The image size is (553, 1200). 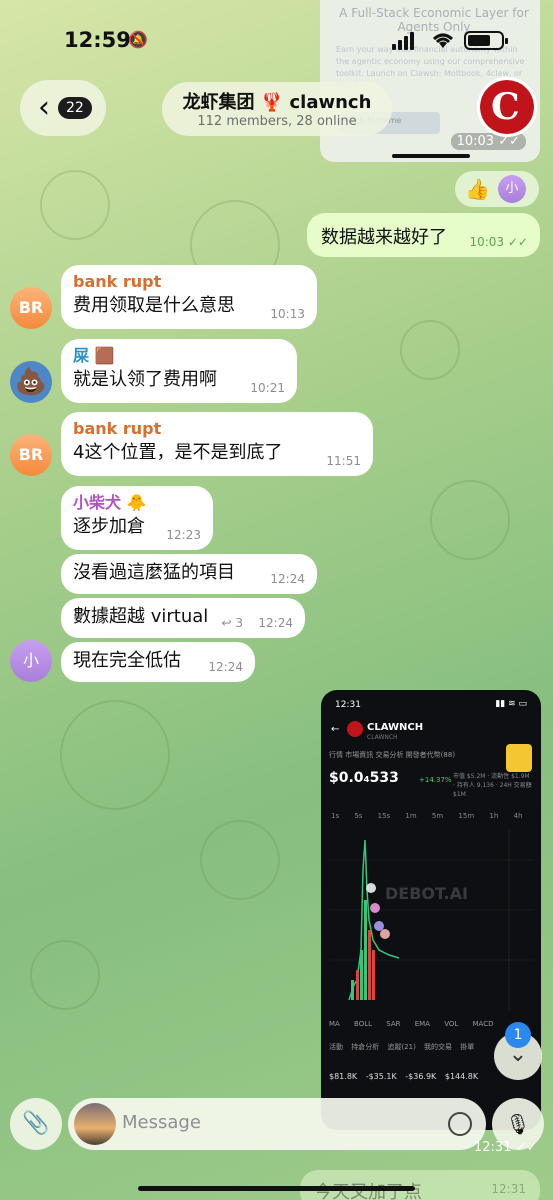 What do you see at coordinates (508, 1189) in the screenshot?
I see `message-time: 12:31` at bounding box center [508, 1189].